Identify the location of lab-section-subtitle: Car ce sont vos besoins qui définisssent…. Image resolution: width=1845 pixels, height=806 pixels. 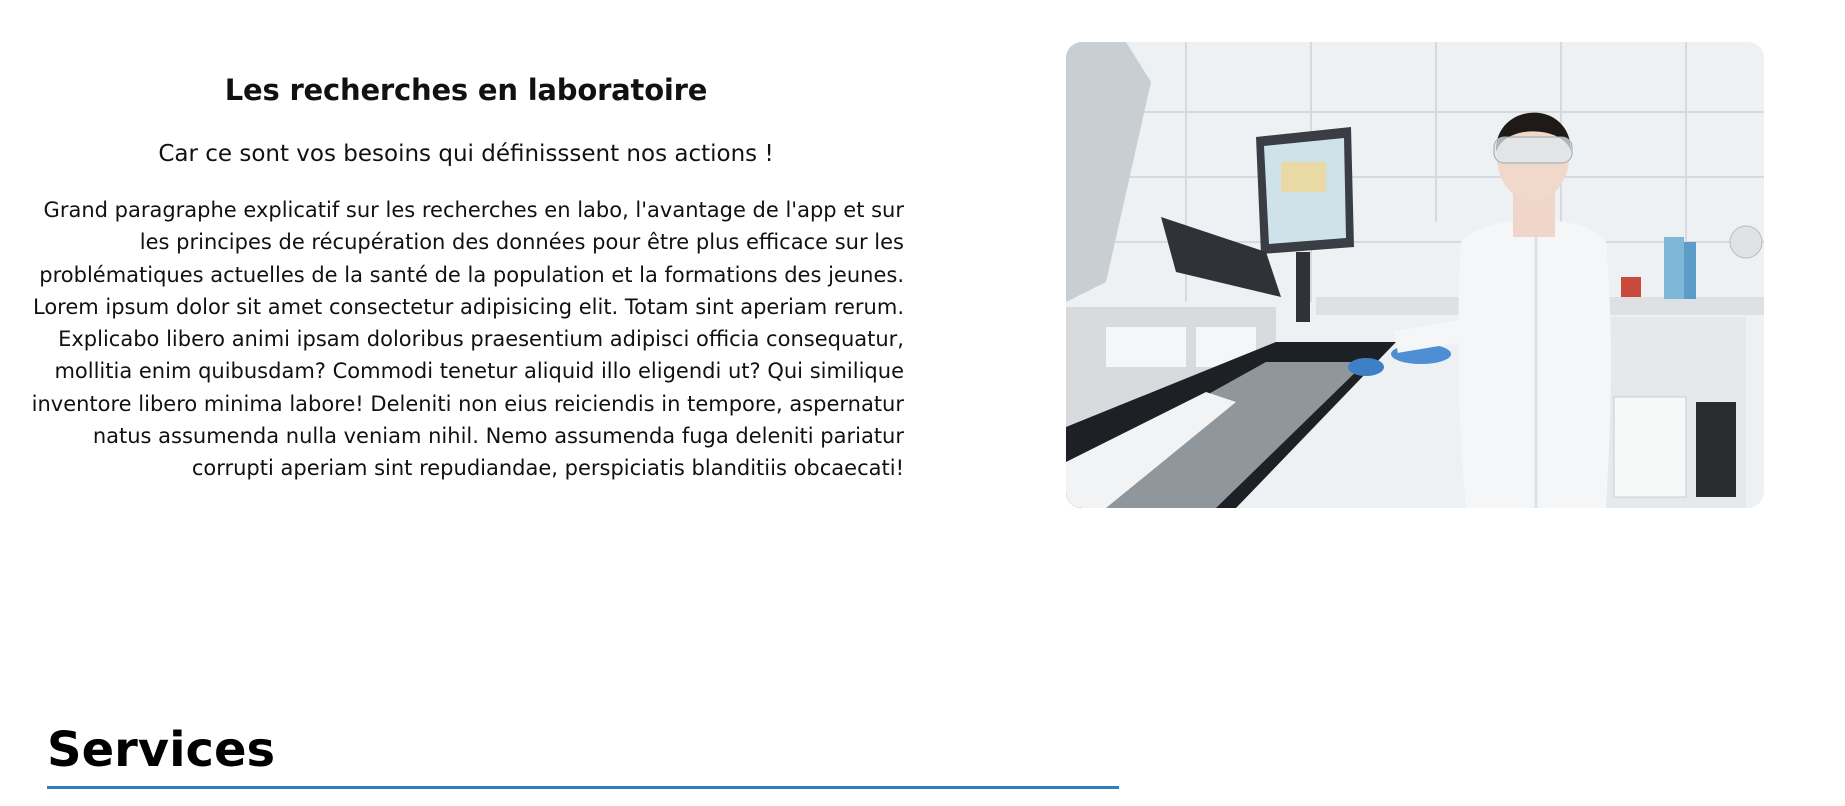
(466, 154).